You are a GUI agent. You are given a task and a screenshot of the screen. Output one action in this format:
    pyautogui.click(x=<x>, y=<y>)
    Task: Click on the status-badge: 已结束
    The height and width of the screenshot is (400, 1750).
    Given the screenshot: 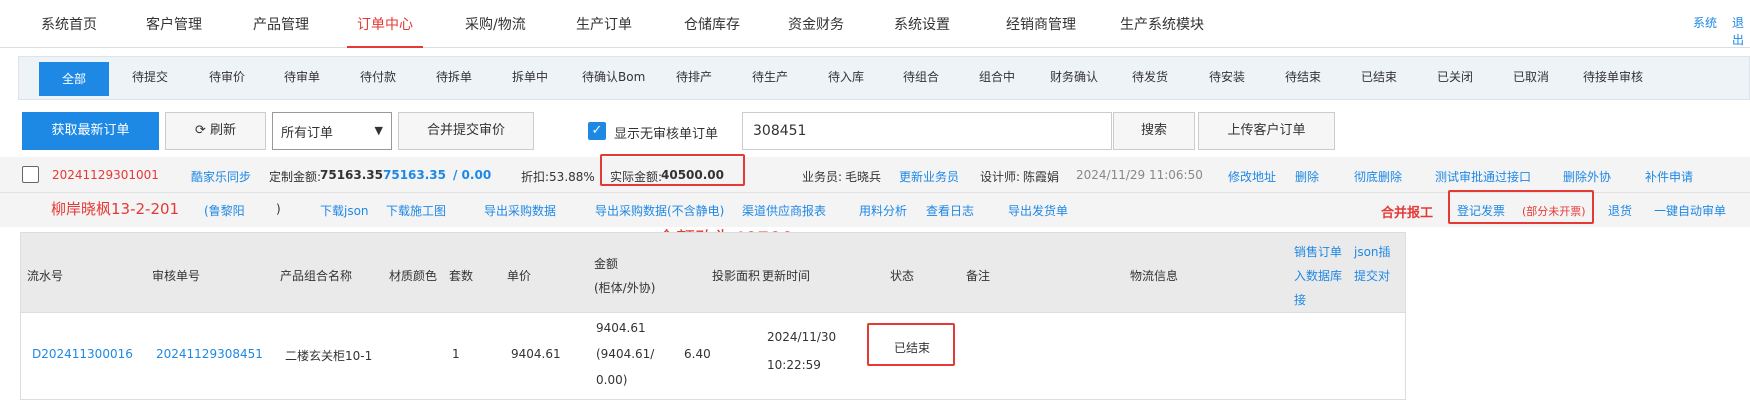 What is the action you would take?
    pyautogui.click(x=912, y=348)
    